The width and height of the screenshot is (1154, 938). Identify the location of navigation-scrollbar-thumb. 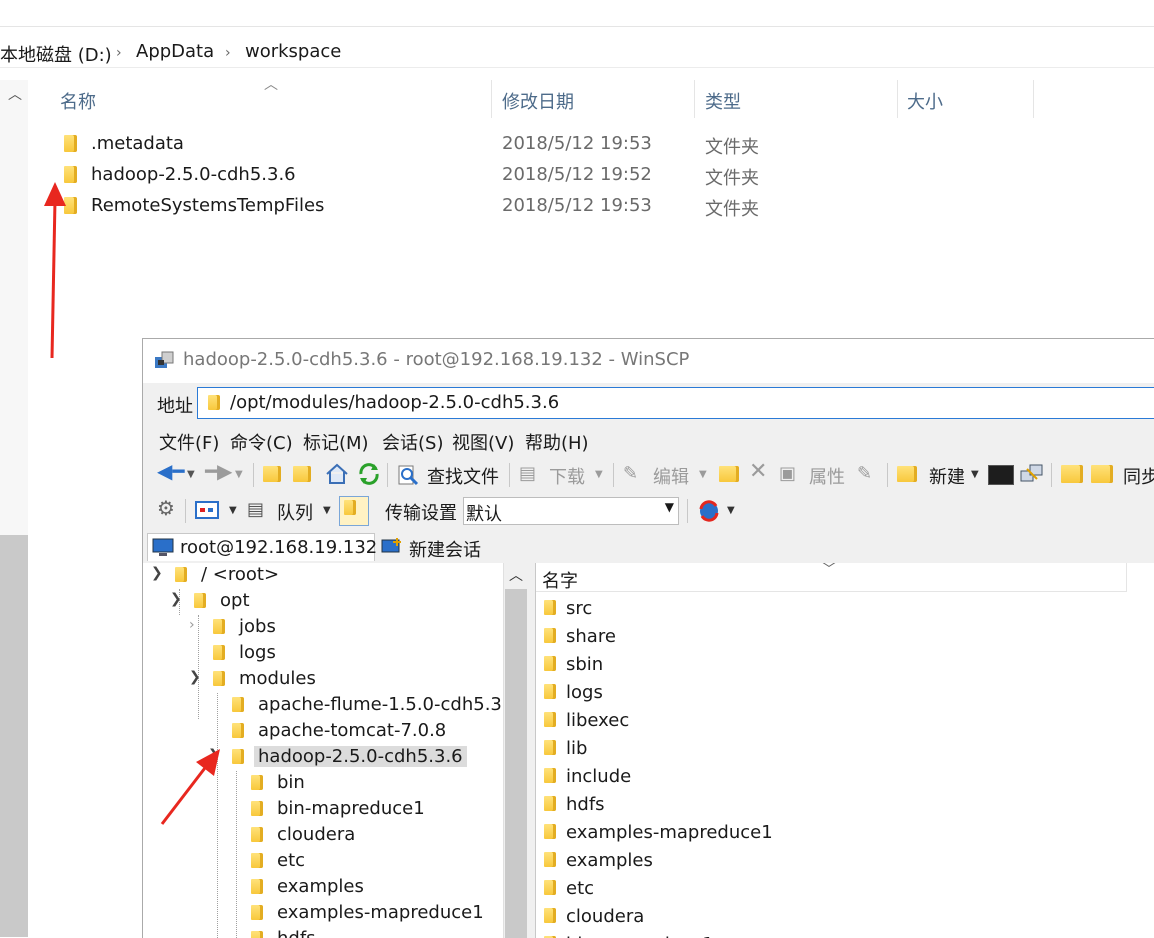
(14, 736).